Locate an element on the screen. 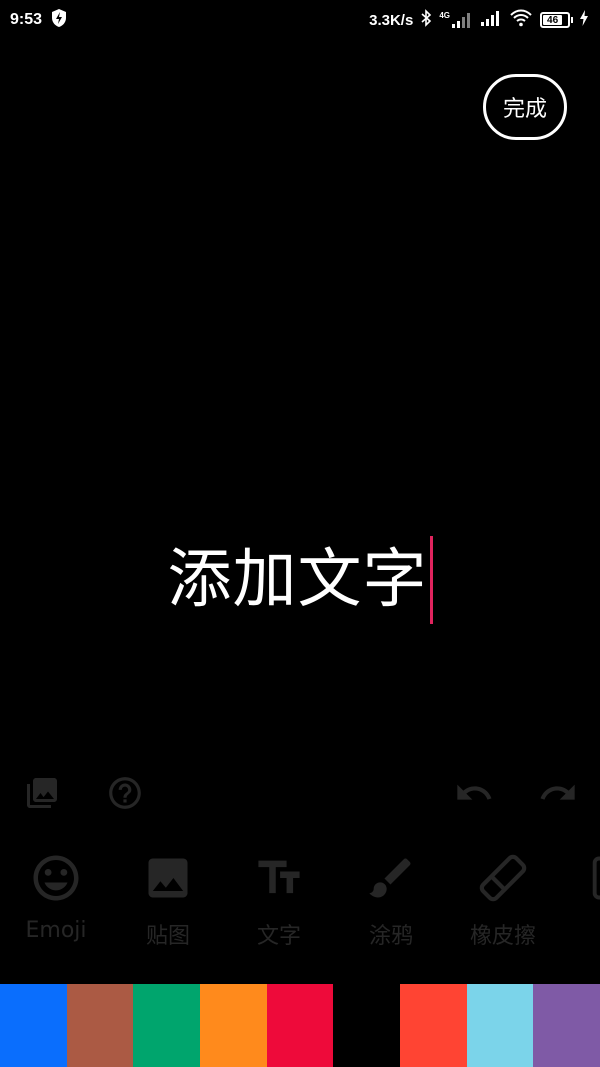 Image resolution: width=600 pixels, height=1067 pixels. menu-item-eraser: 橡皮擦 is located at coordinates (503, 903).